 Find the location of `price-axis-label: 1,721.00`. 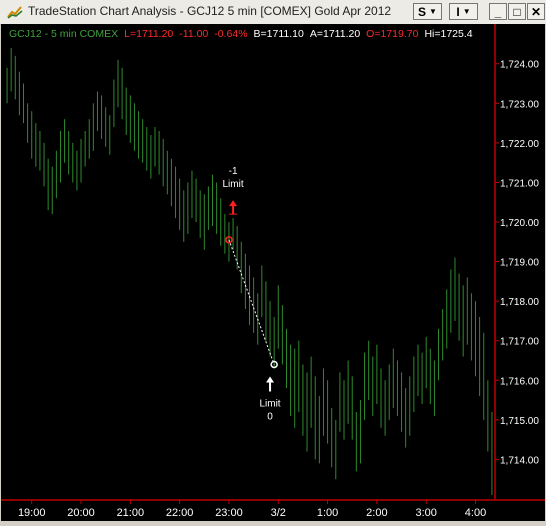

price-axis-label: 1,721.00 is located at coordinates (519, 183).